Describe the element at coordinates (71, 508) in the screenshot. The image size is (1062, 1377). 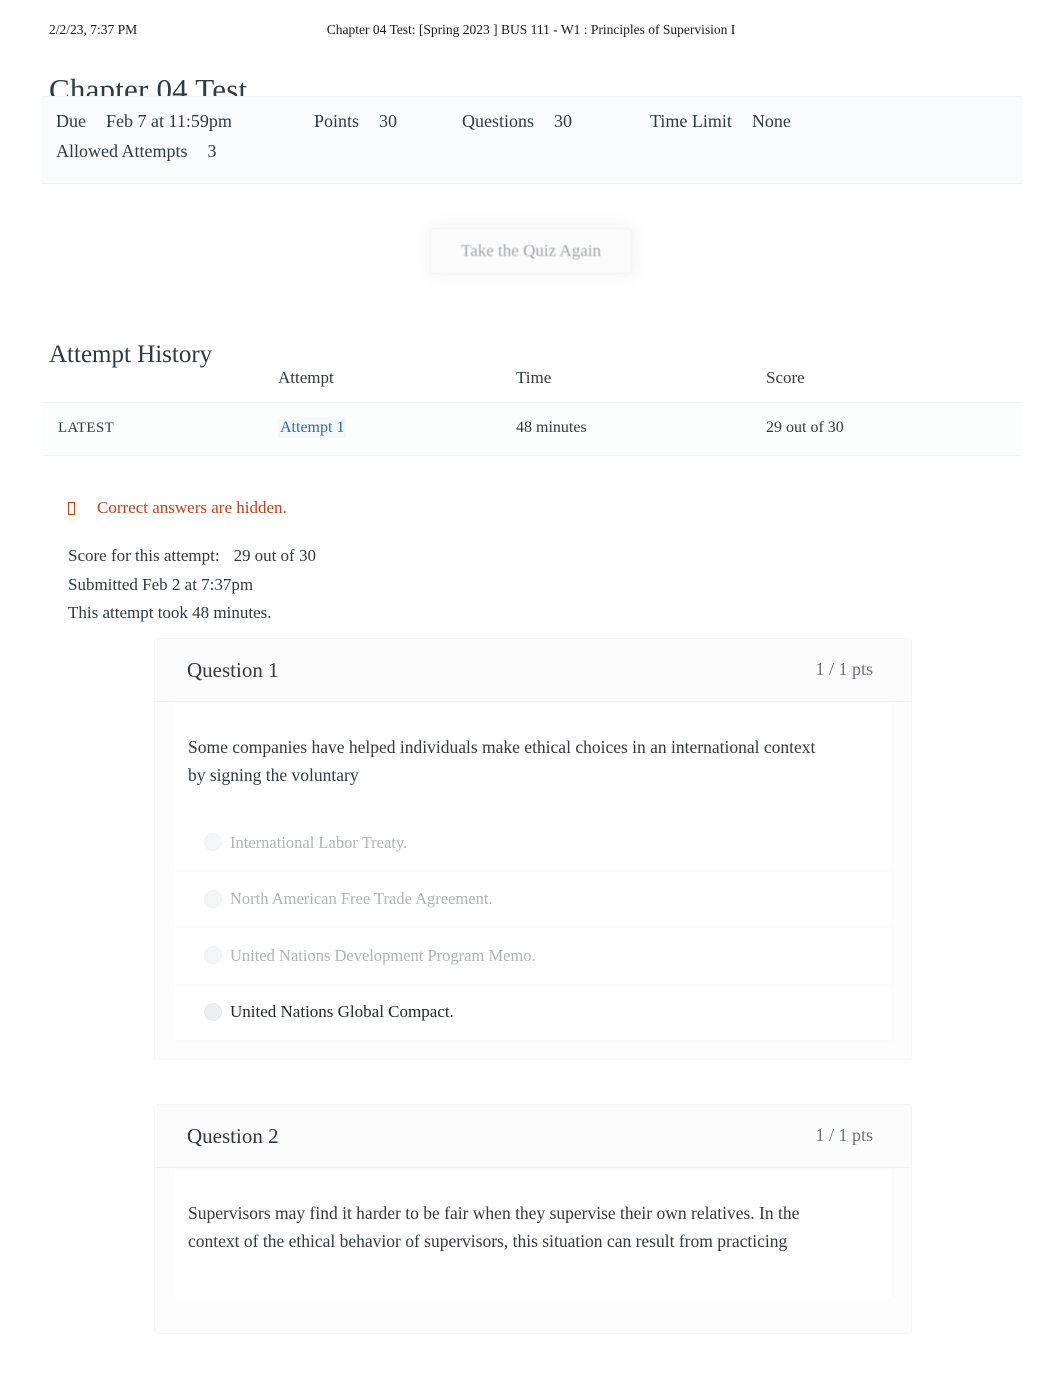
I see `eye-slash-icon` at that location.